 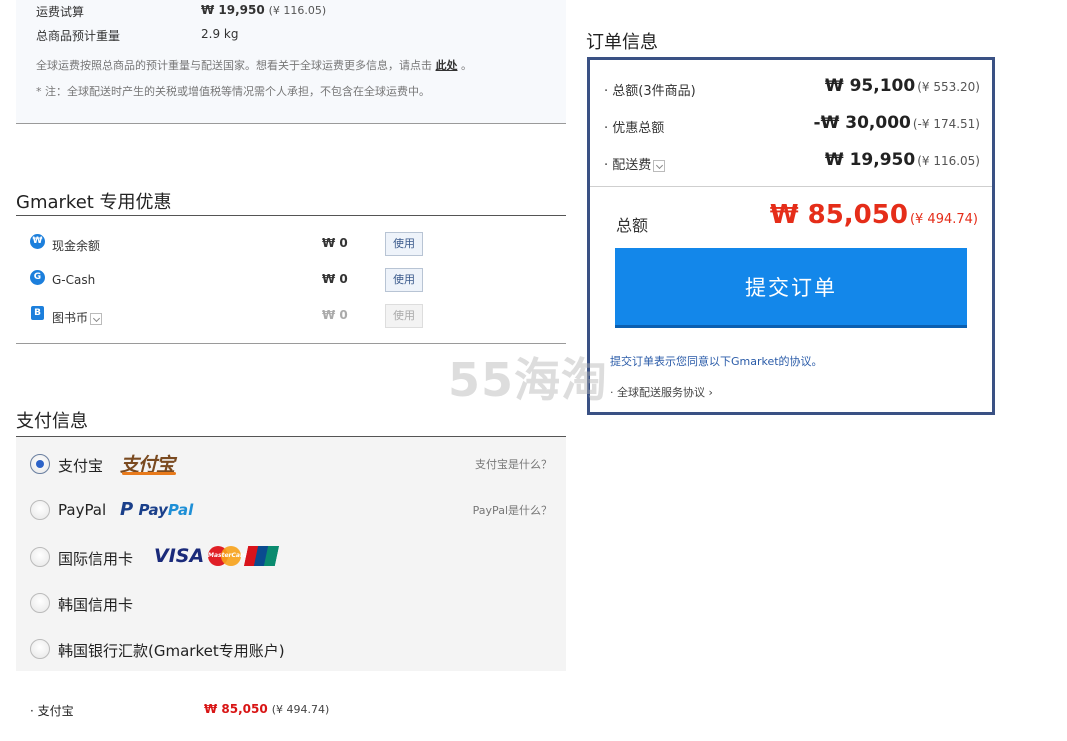 I want to click on order-row-discount: · 优惠总额 -₩ 30,000 (-¥ 174.51), so click(x=792, y=125).